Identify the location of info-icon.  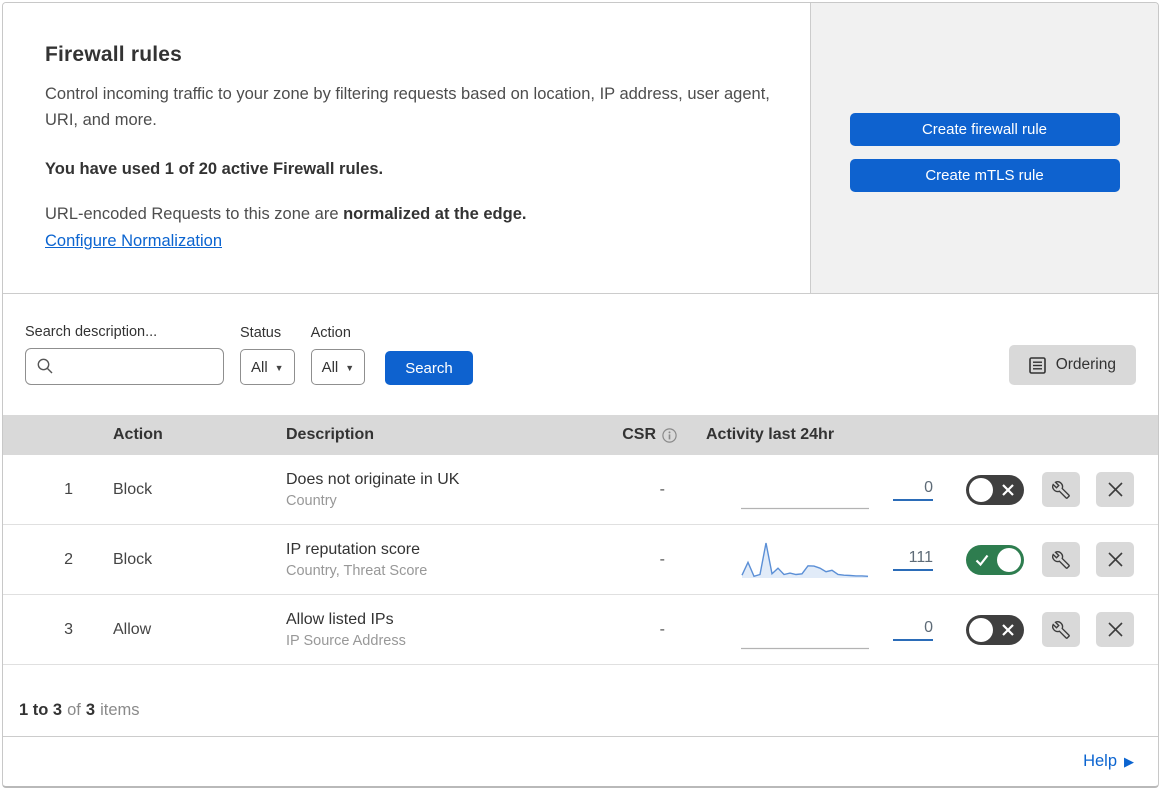
(669, 435).